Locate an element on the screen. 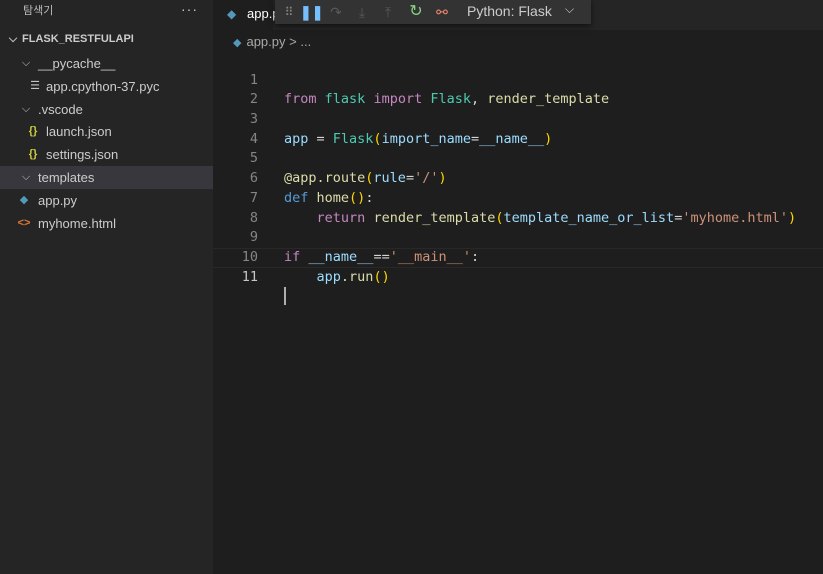  code-line-current: 11 is located at coordinates (518, 277).